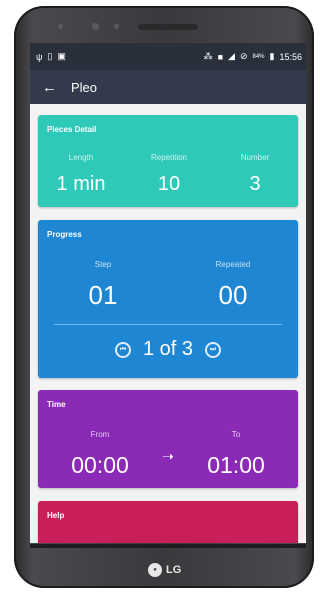 Image resolution: width=320 pixels, height=593 pixels. What do you see at coordinates (168, 456) in the screenshot?
I see `arrow-right-icon: ➝` at bounding box center [168, 456].